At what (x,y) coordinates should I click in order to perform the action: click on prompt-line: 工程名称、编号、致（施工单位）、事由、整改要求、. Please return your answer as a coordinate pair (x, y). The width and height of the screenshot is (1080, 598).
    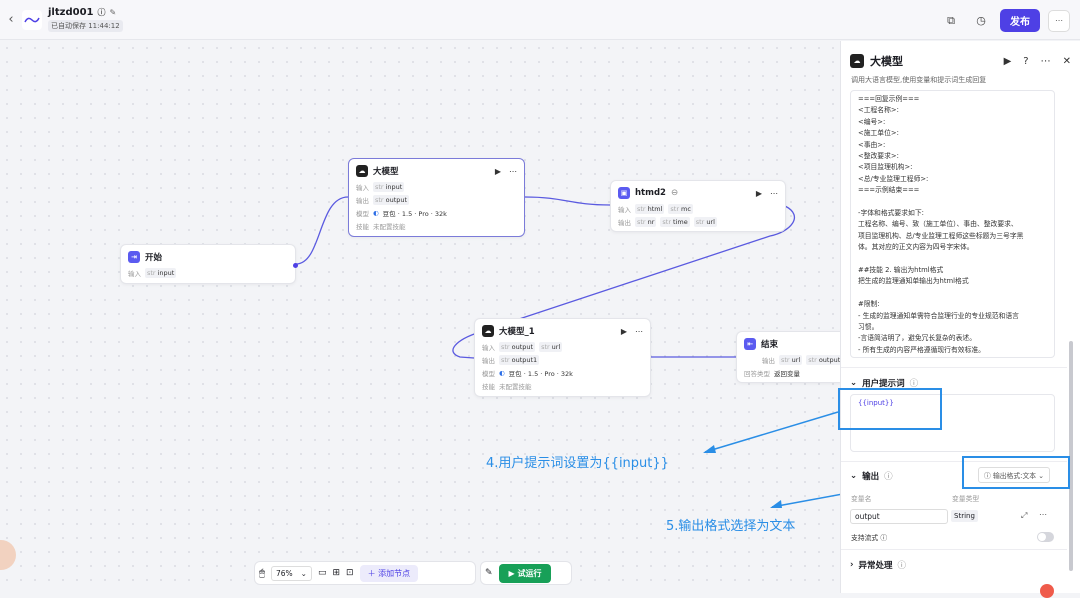
    Looking at the image, I should click on (938, 224).